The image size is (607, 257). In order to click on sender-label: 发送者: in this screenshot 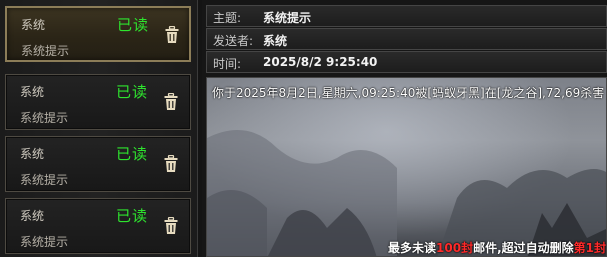, I will do `click(233, 41)`.